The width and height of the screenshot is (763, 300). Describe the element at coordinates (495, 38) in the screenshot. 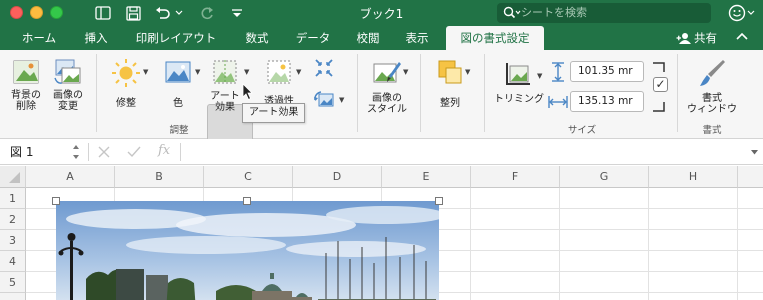

I see `tab-picture-format: 図の書式設定` at that location.